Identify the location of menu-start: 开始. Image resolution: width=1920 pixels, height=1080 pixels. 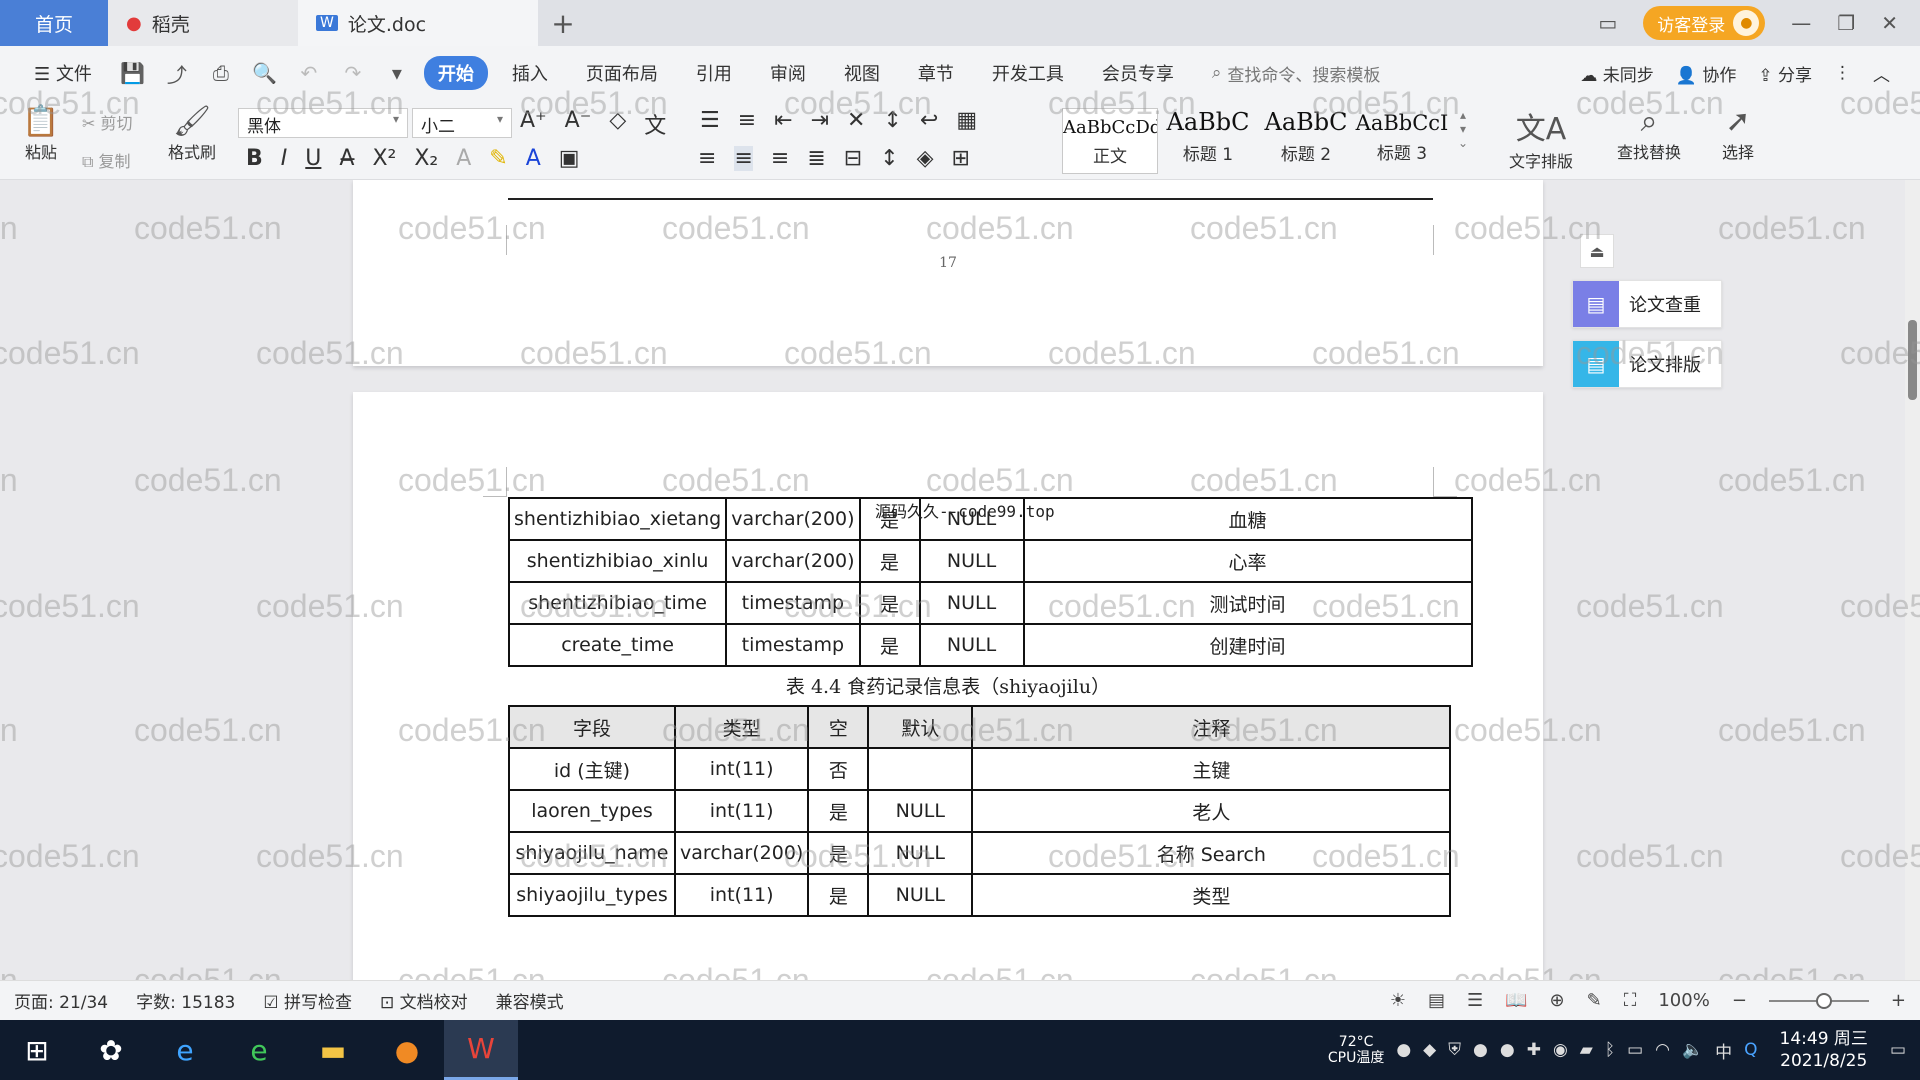
(455, 73).